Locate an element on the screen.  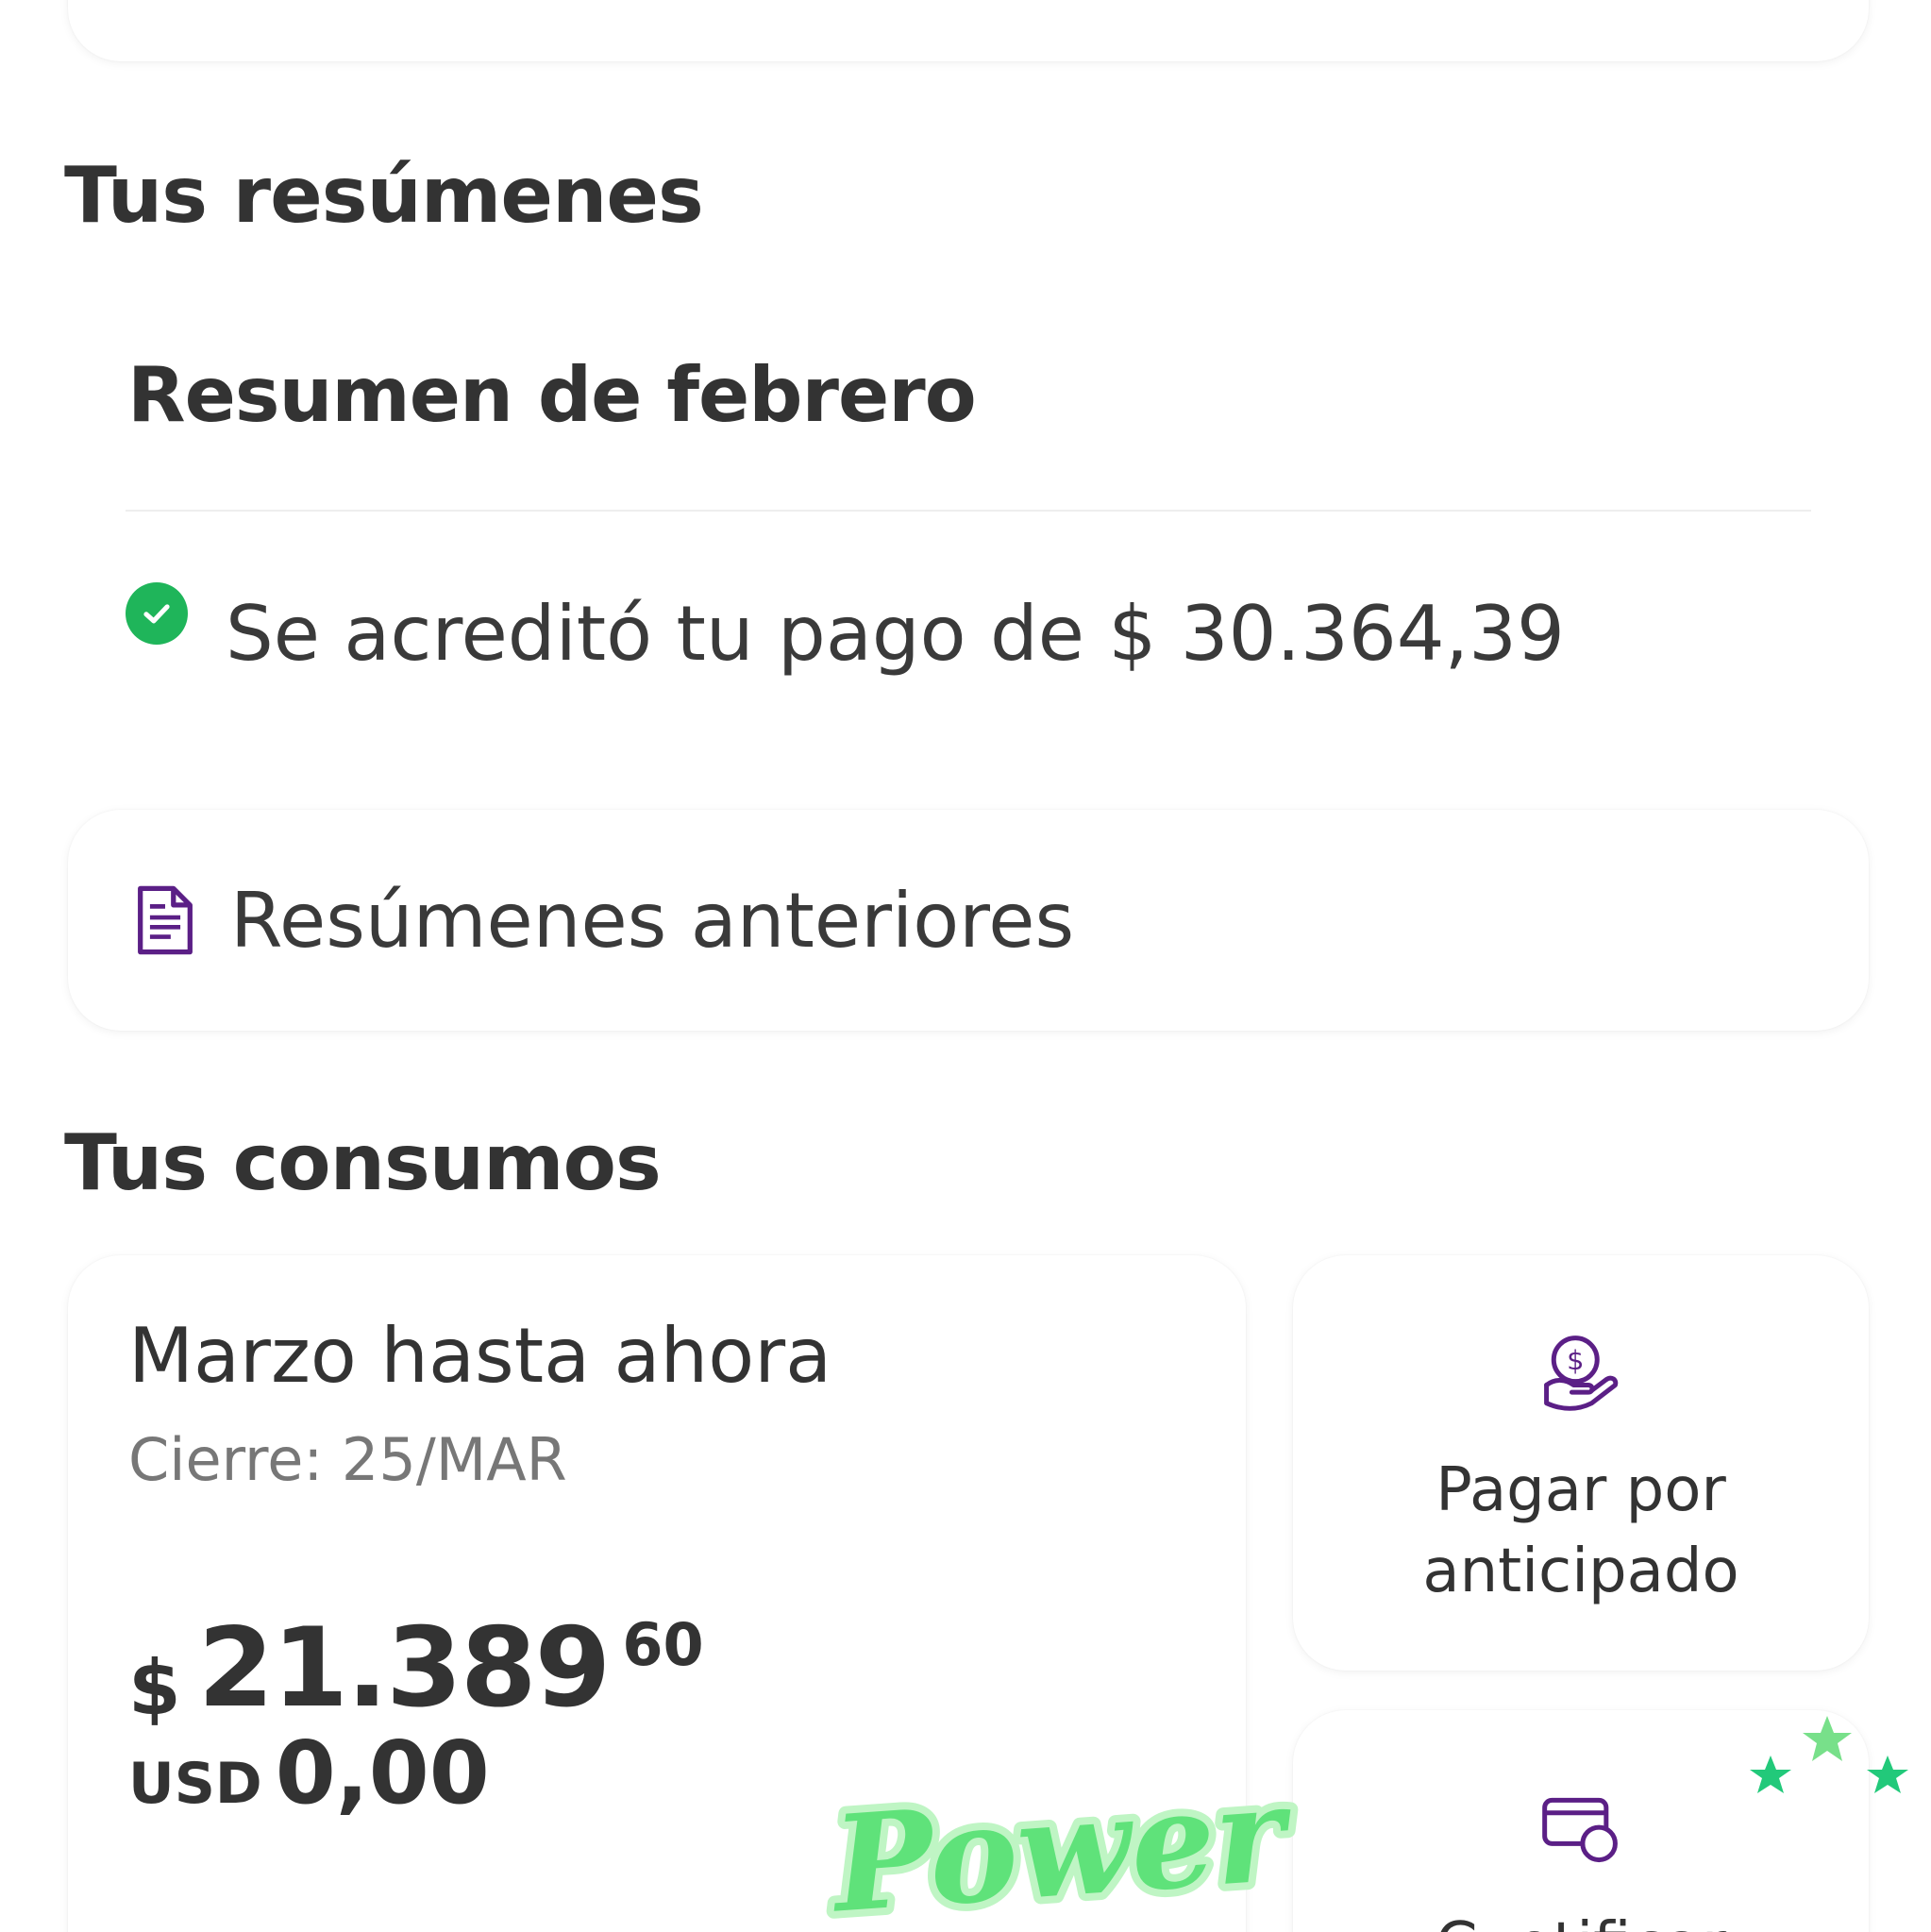
card-icon is located at coordinates (1580, 1830).